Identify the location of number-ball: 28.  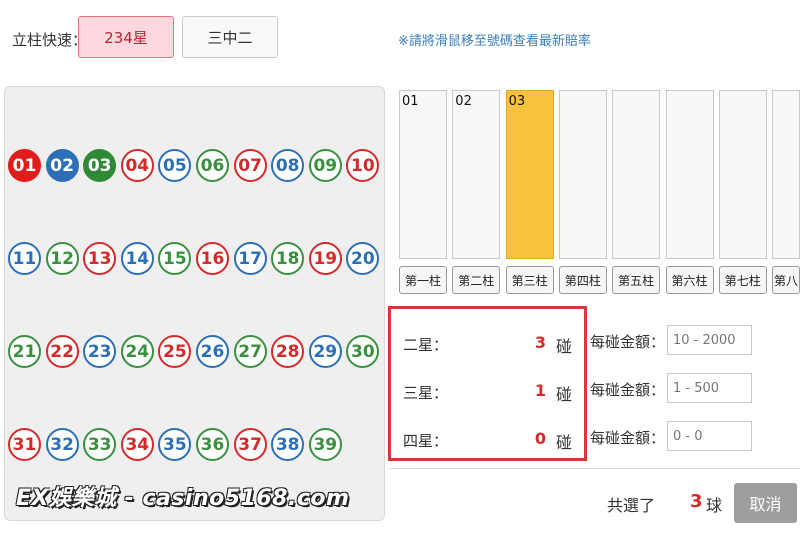
(288, 351).